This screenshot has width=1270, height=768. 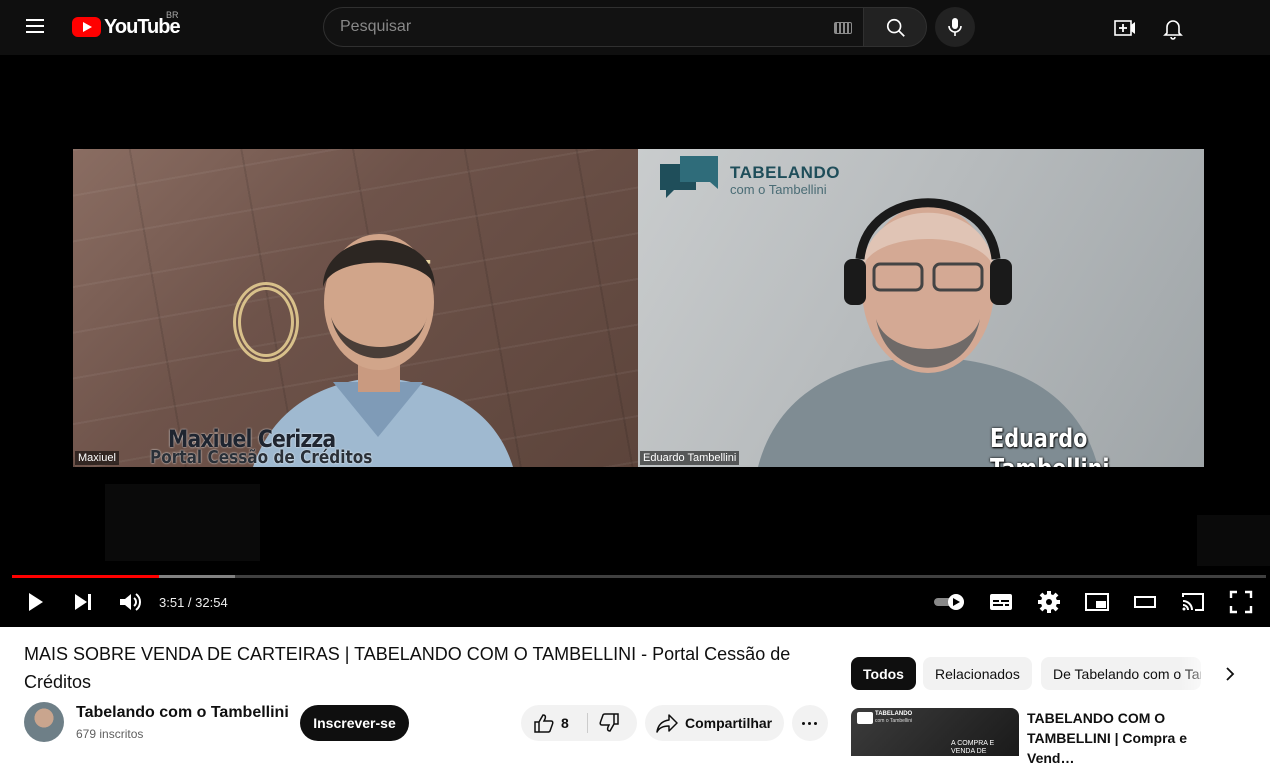 What do you see at coordinates (97, 458) in the screenshot?
I see `participant-tag-left: Maxiuel` at bounding box center [97, 458].